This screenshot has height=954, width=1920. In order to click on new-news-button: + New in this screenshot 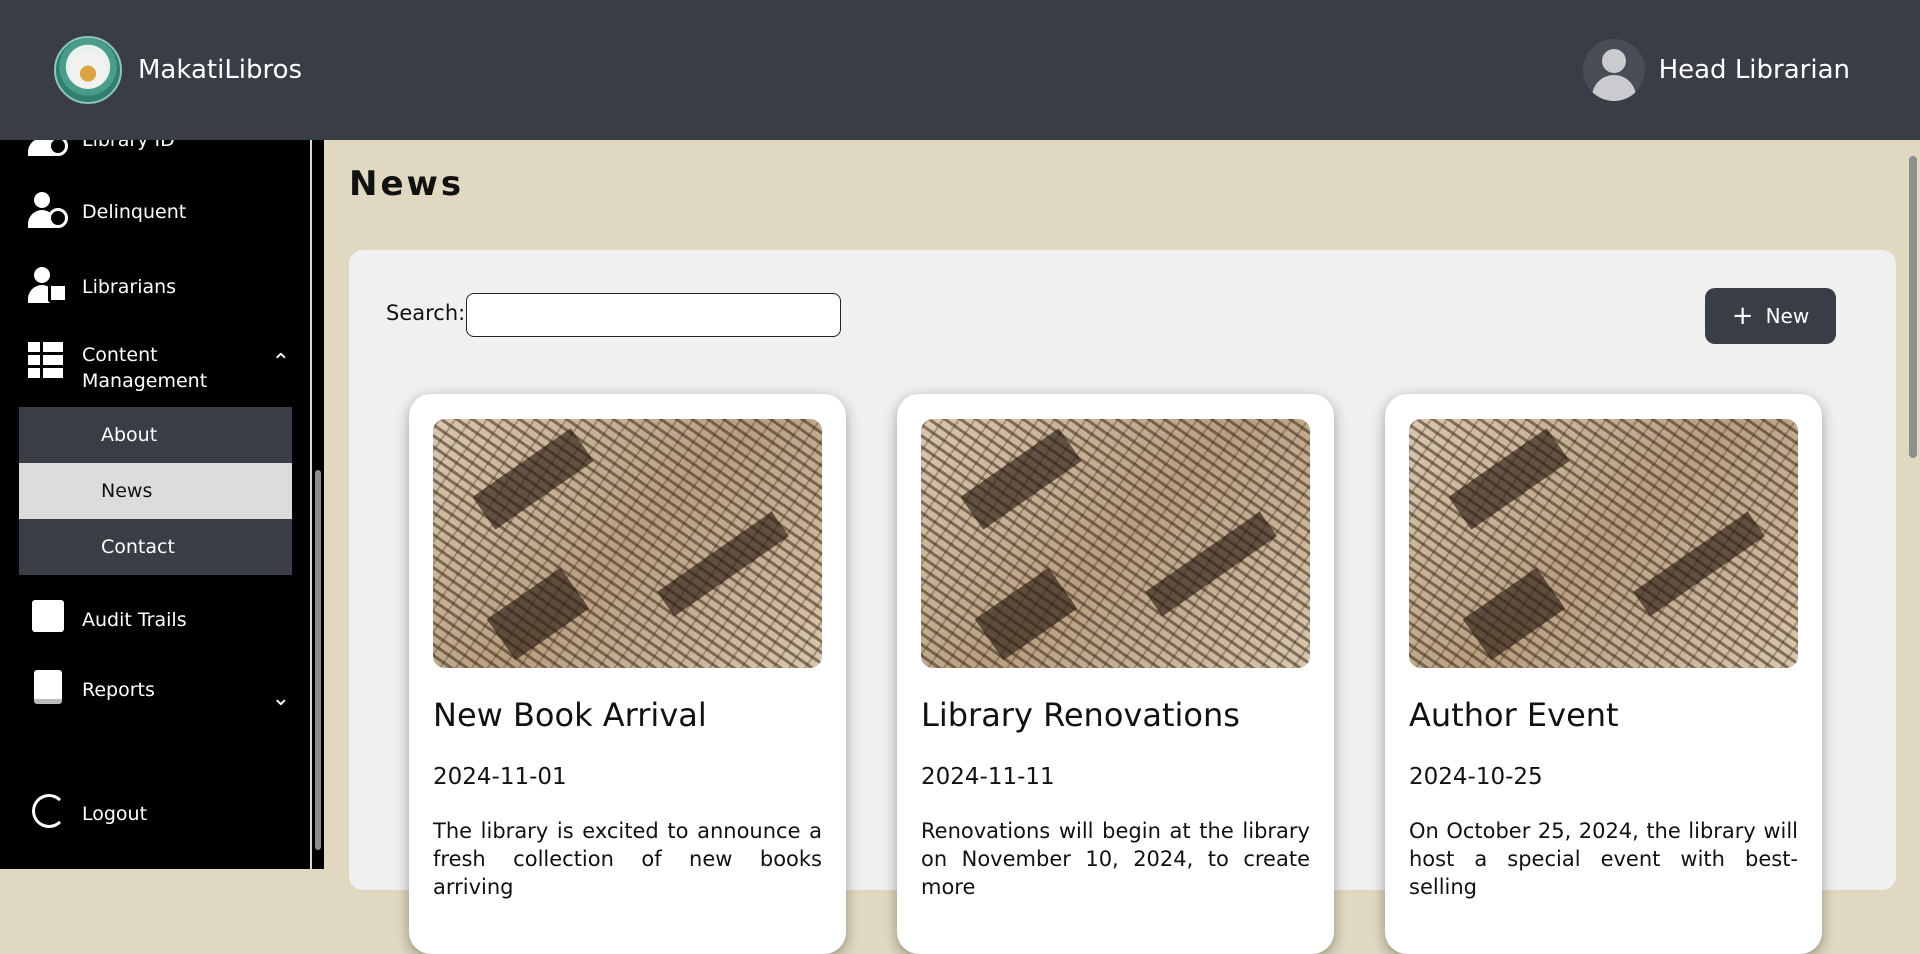, I will do `click(1770, 316)`.